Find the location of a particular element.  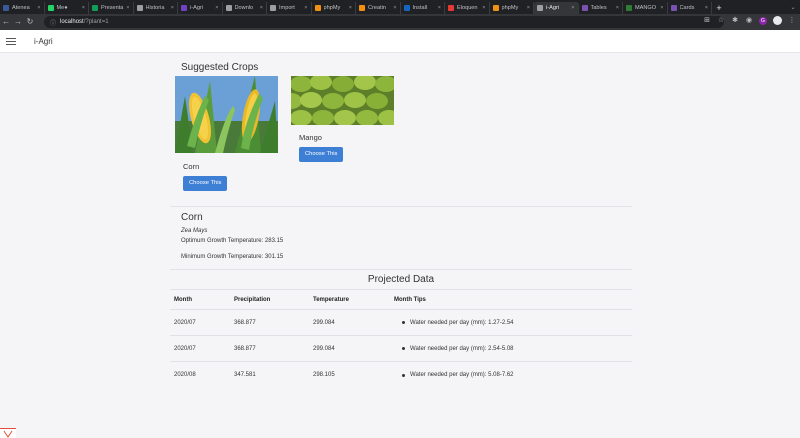

reload-icon: ↻ is located at coordinates (30, 22).